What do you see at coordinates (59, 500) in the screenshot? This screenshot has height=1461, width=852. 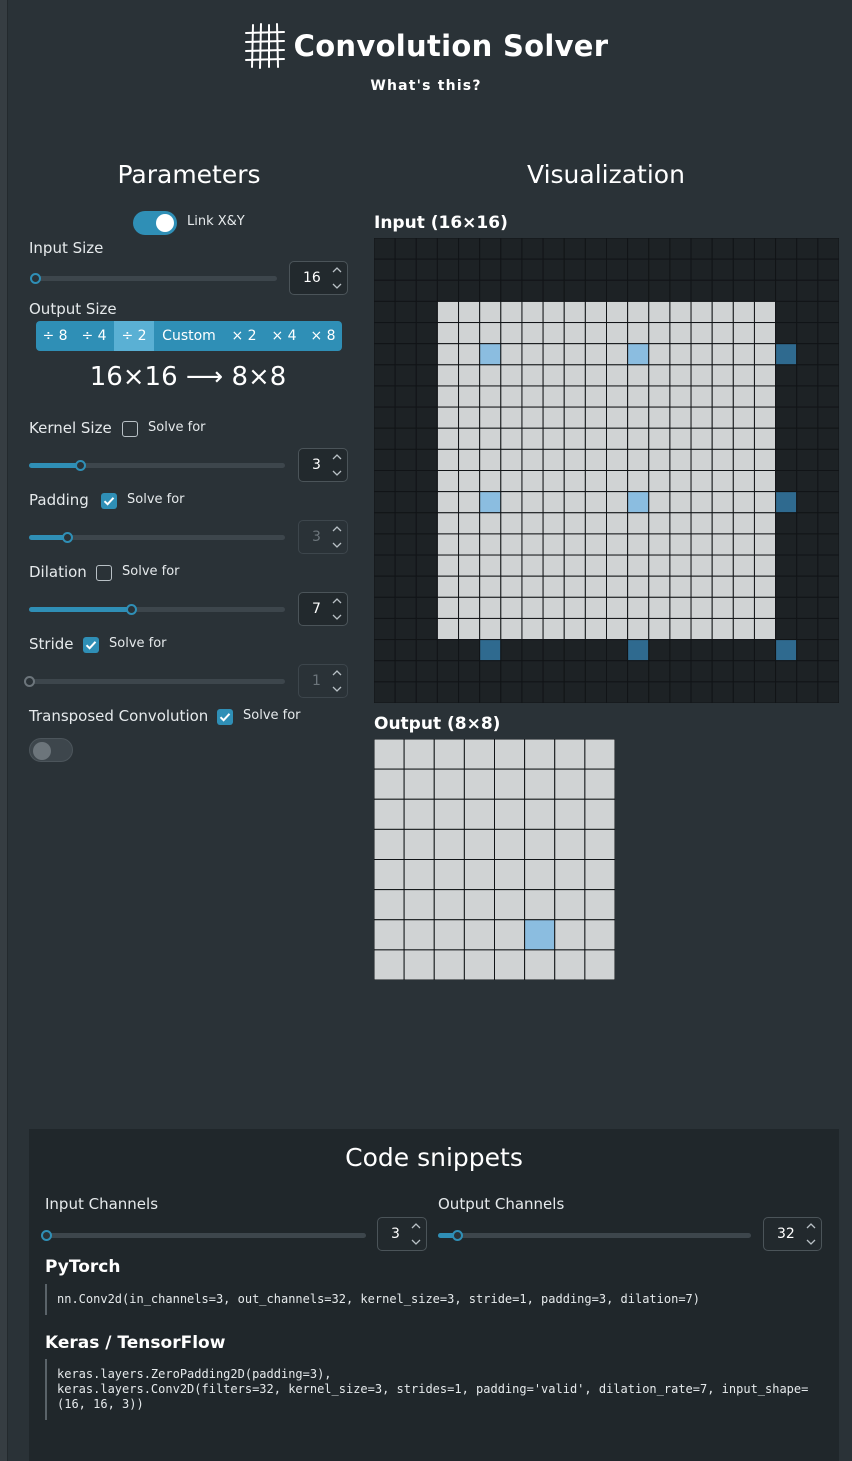 I see `padding-label: Padding` at bounding box center [59, 500].